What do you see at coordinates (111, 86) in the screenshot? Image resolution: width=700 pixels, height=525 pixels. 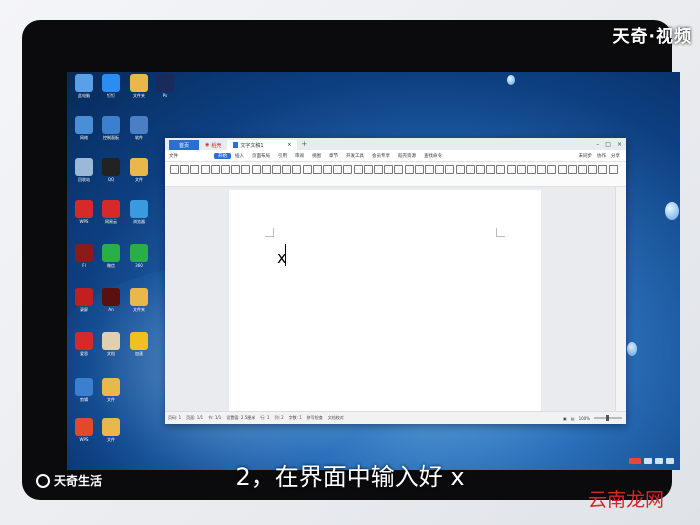 I see `desktop-icon: 钉钉` at bounding box center [111, 86].